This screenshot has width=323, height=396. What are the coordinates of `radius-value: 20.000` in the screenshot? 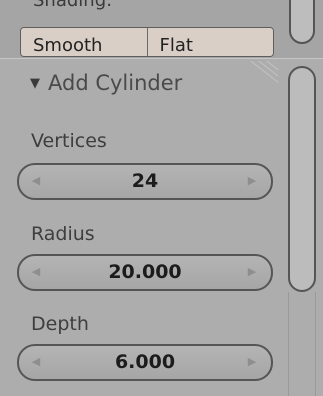 It's located at (145, 272).